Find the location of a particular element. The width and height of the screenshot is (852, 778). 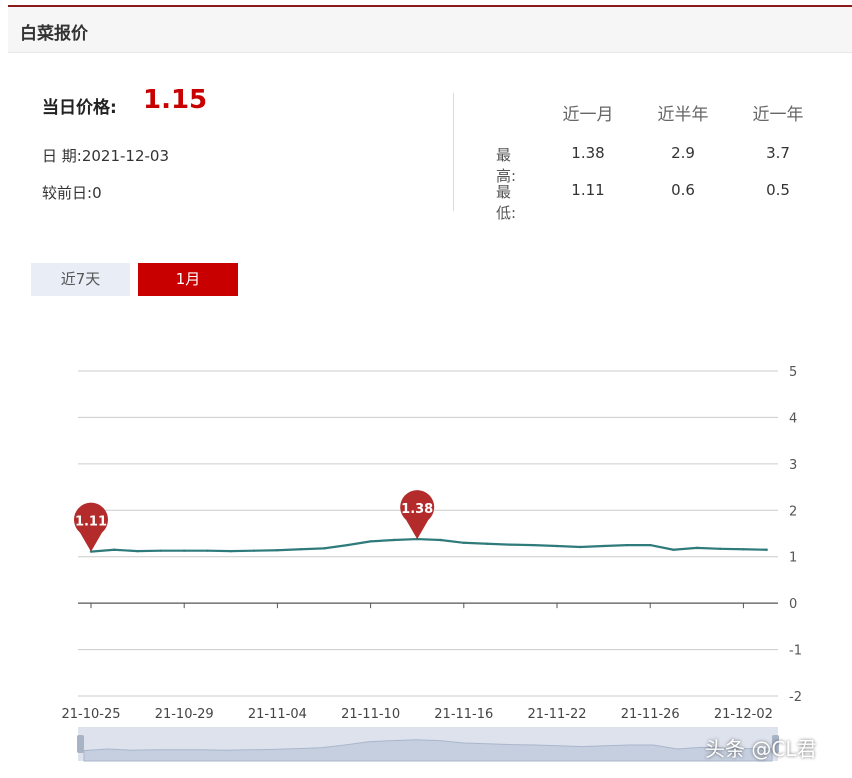

y-tick-label: 5 is located at coordinates (793, 372).